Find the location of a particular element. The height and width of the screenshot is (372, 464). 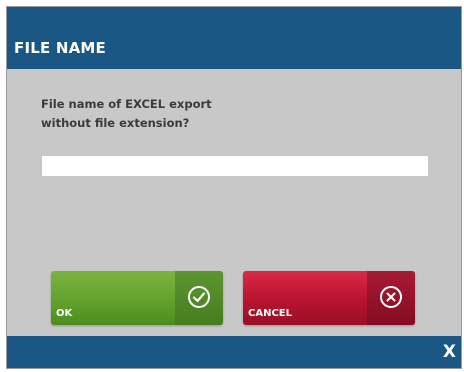

check-circle-icon is located at coordinates (199, 297).